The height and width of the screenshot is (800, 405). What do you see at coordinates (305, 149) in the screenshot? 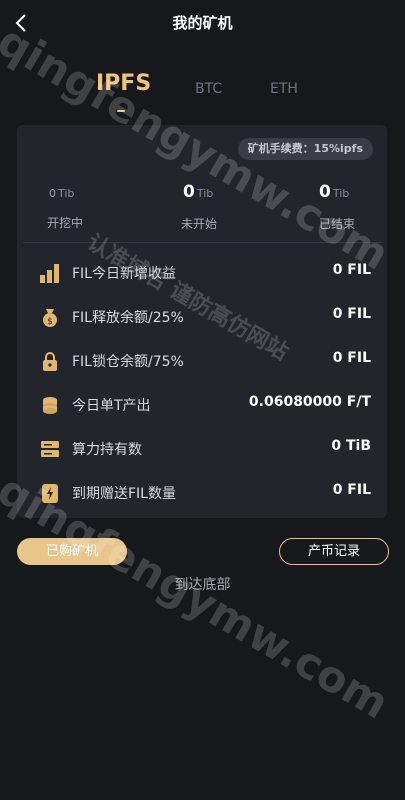
I see `fee-badge: 矿机手续费：15%ipfs` at bounding box center [305, 149].